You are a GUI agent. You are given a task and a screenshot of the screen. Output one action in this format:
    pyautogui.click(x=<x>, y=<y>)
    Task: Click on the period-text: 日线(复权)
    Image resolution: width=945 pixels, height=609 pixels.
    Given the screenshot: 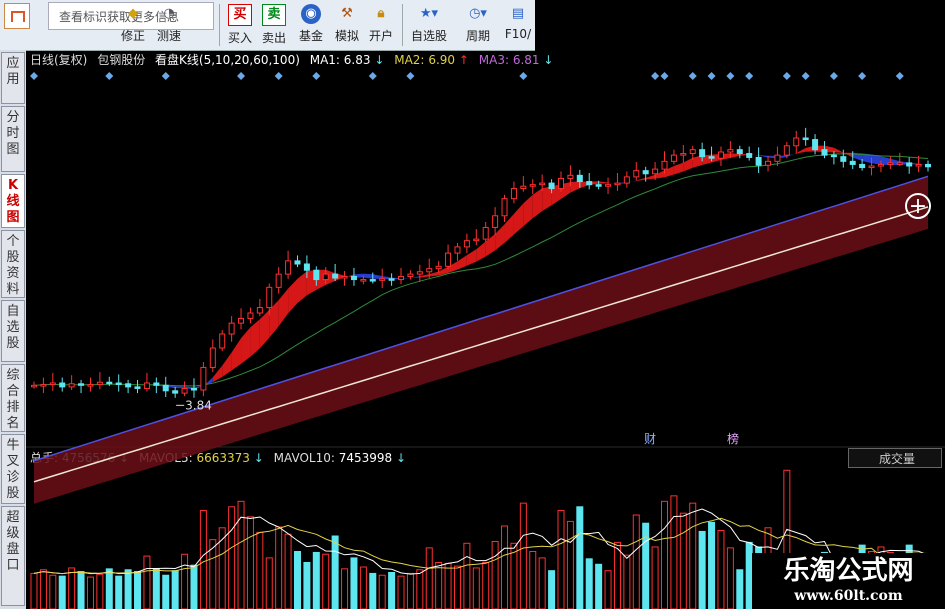 What is the action you would take?
    pyautogui.click(x=58, y=60)
    